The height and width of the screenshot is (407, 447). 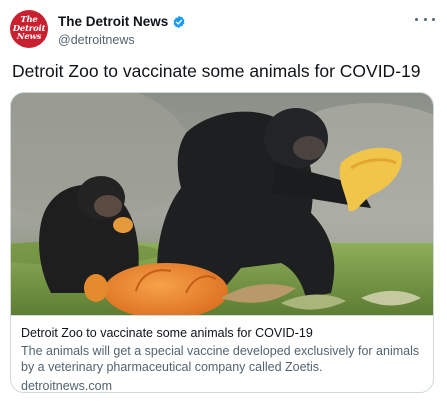 What do you see at coordinates (113, 21) in the screenshot?
I see `author-name: The Detroit News` at bounding box center [113, 21].